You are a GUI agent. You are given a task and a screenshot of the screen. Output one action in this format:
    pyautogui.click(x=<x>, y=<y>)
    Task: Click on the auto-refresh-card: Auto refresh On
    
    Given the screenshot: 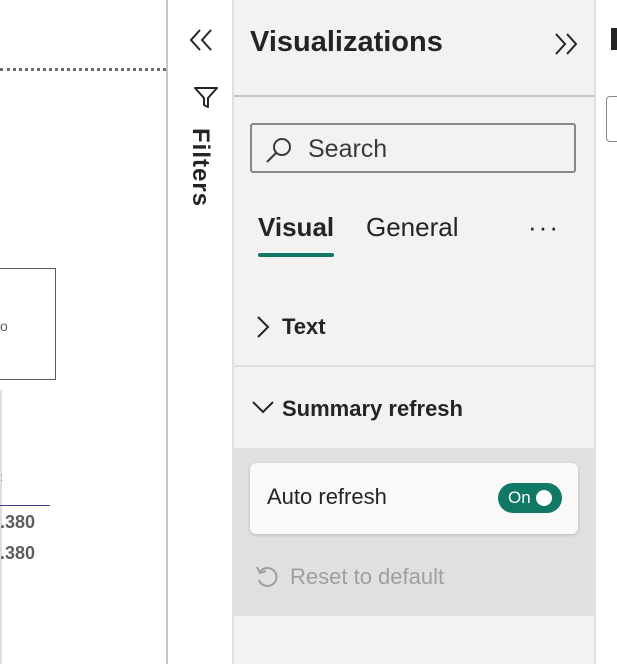 What is the action you would take?
    pyautogui.click(x=414, y=498)
    